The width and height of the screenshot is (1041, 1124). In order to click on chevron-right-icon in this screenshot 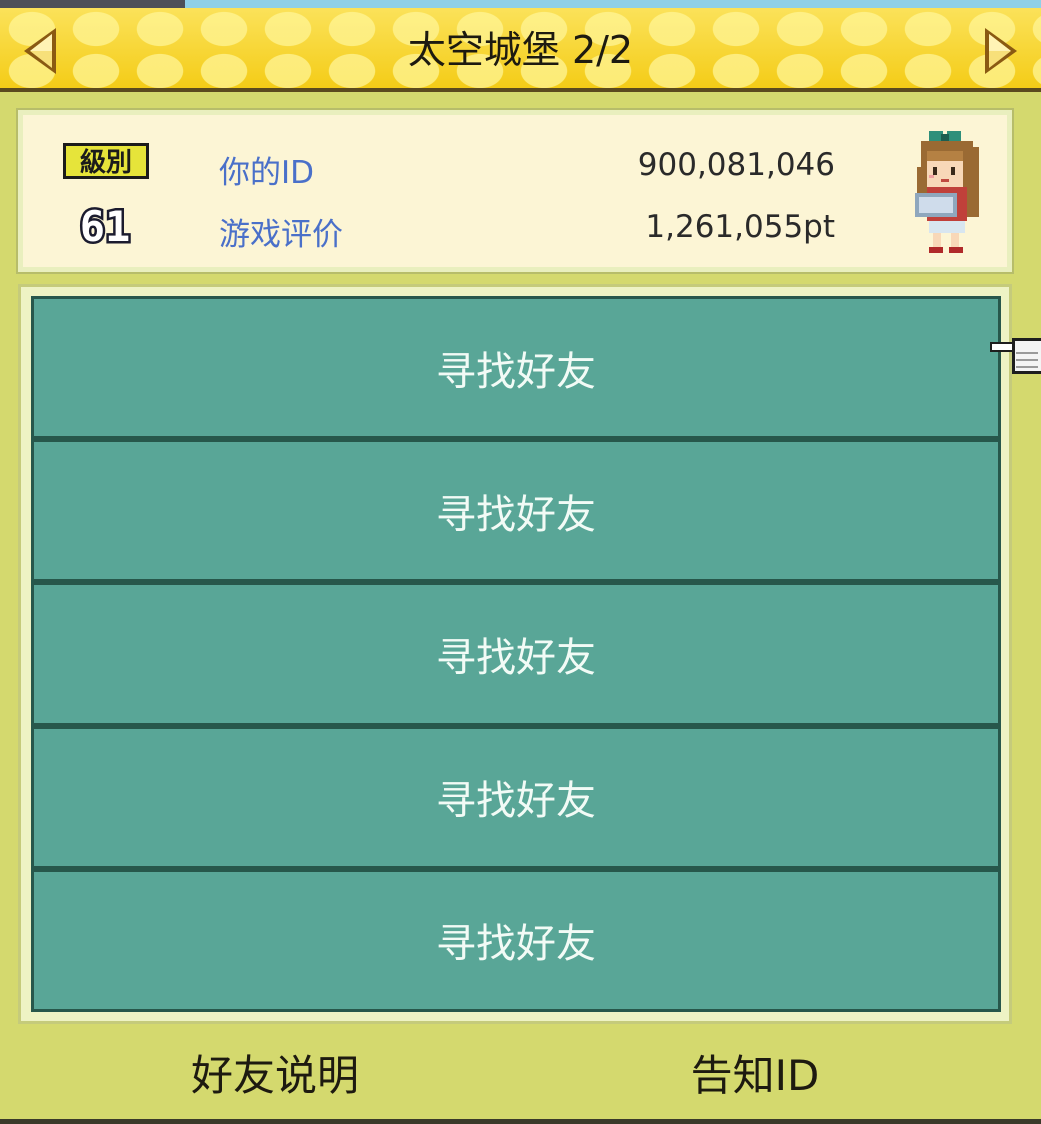, I will do `click(1001, 51)`.